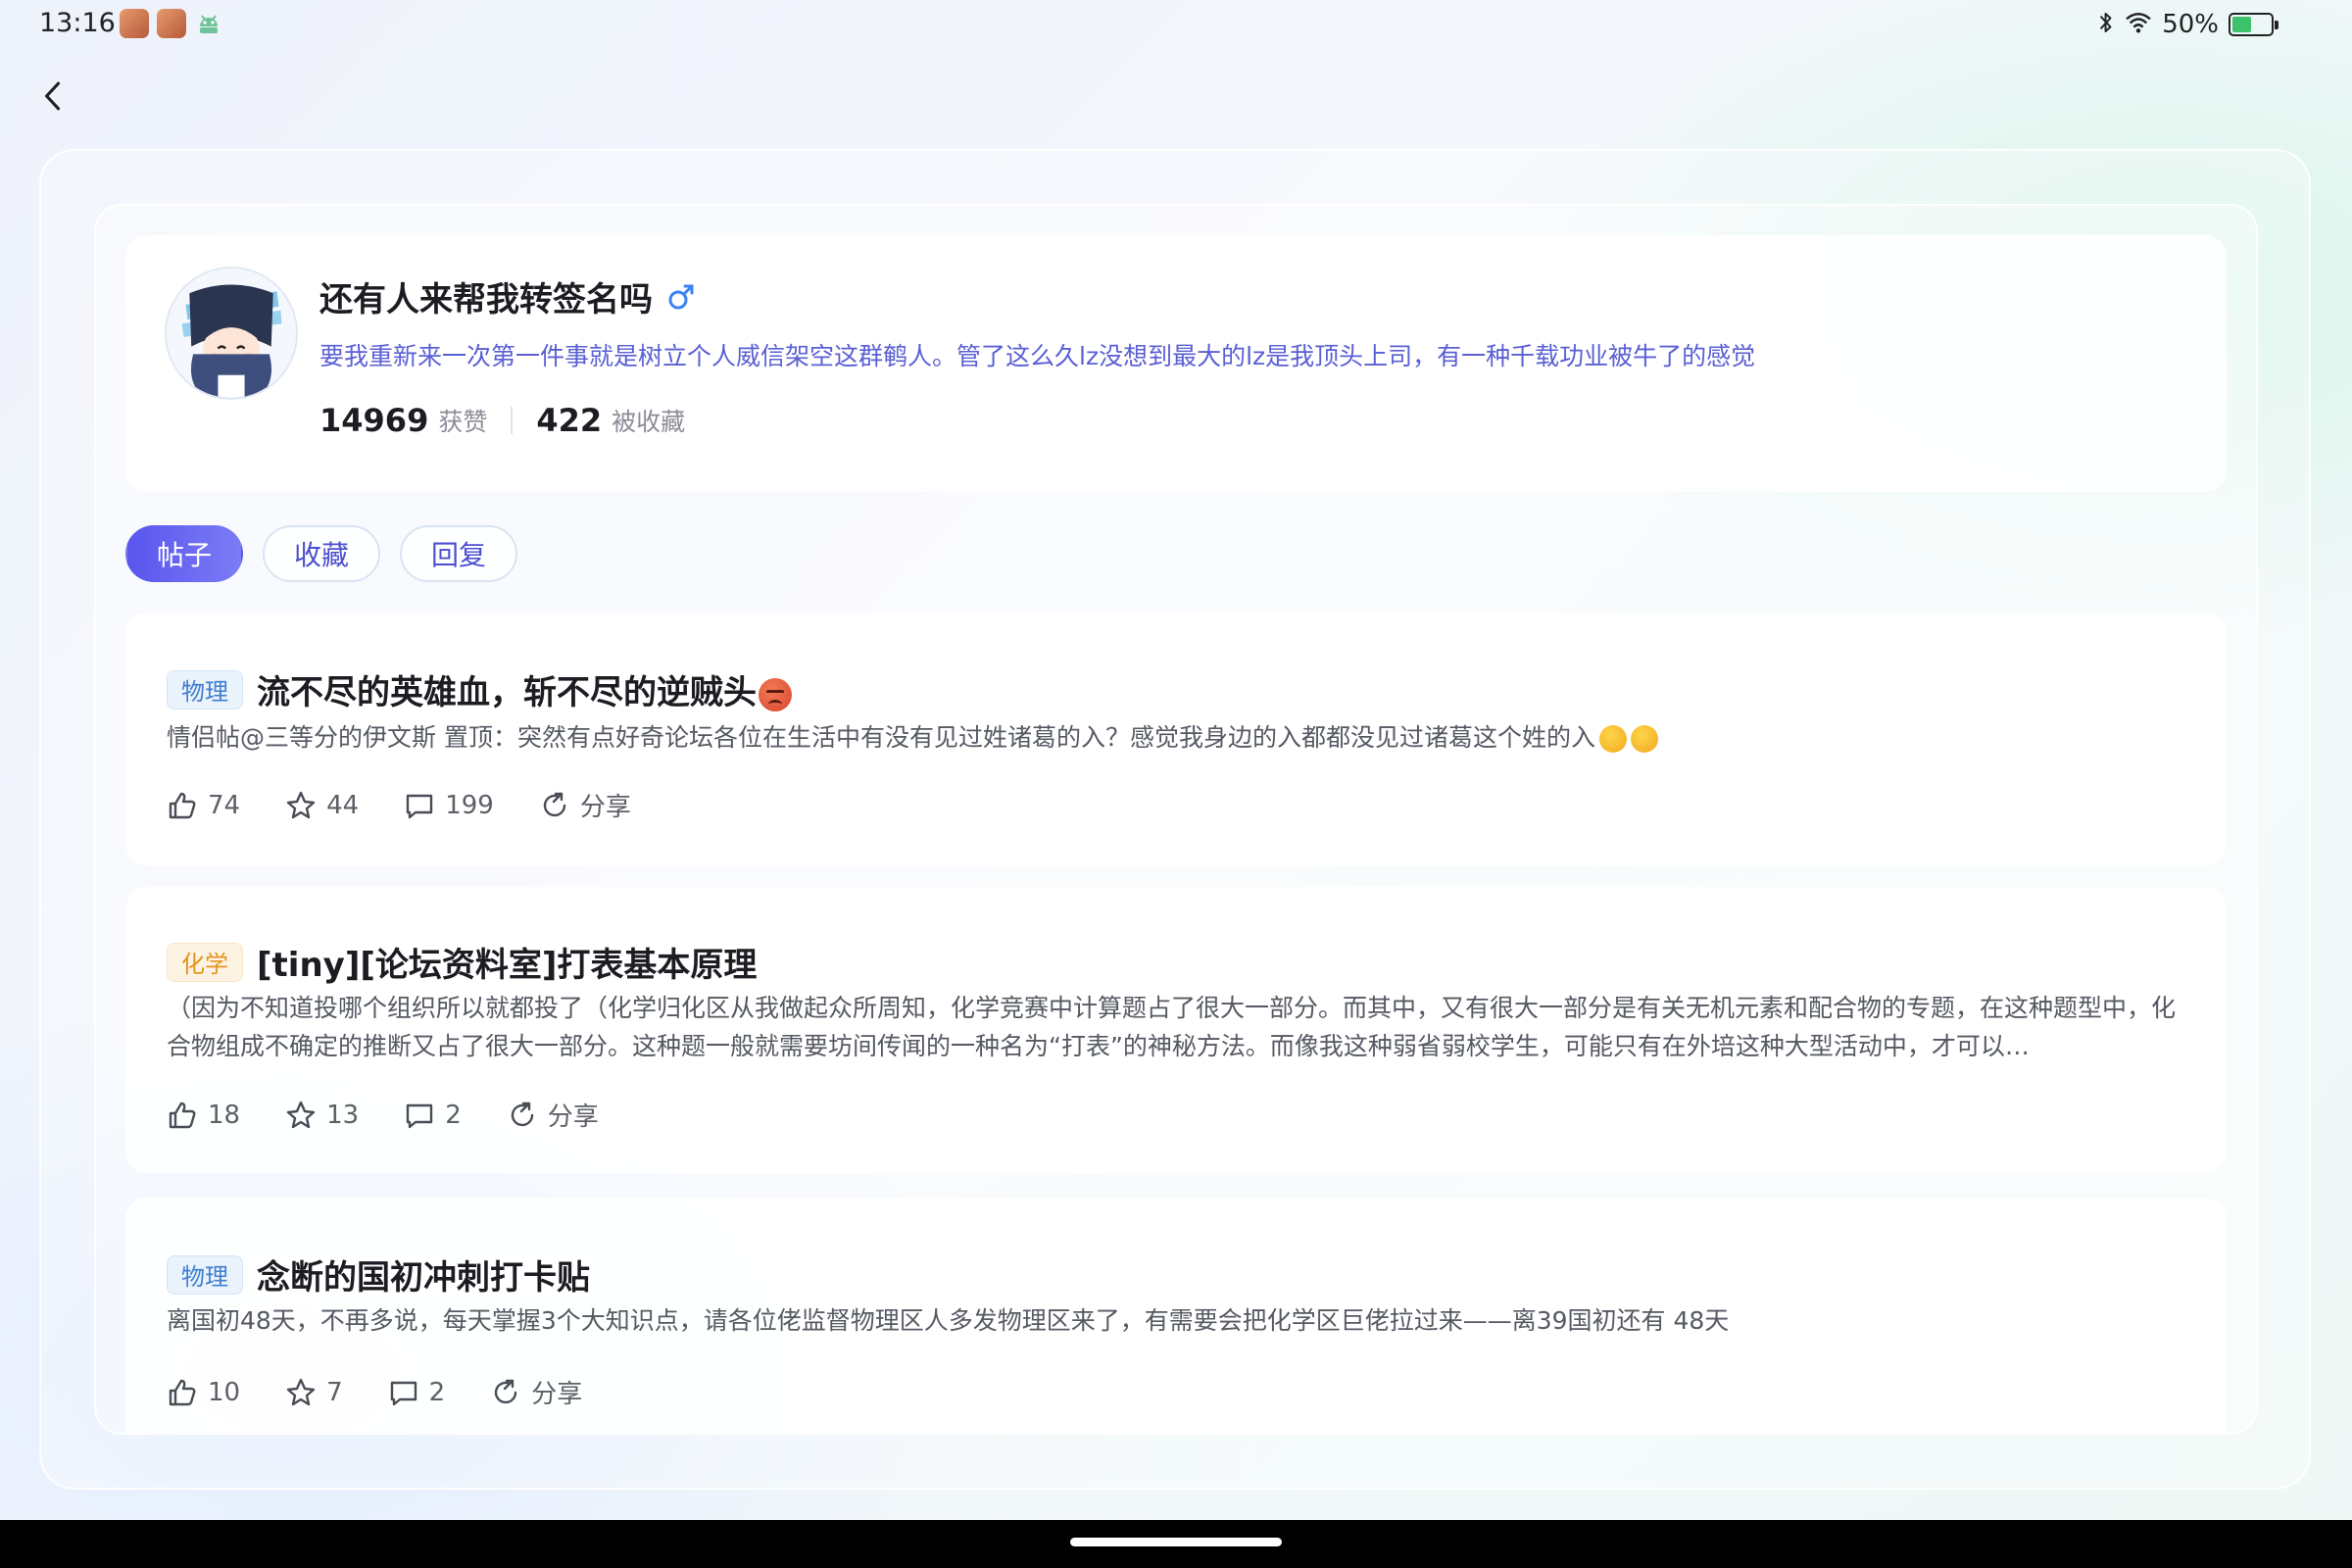 This screenshot has height=1568, width=2352. Describe the element at coordinates (231, 333) in the screenshot. I see `avatar` at that location.